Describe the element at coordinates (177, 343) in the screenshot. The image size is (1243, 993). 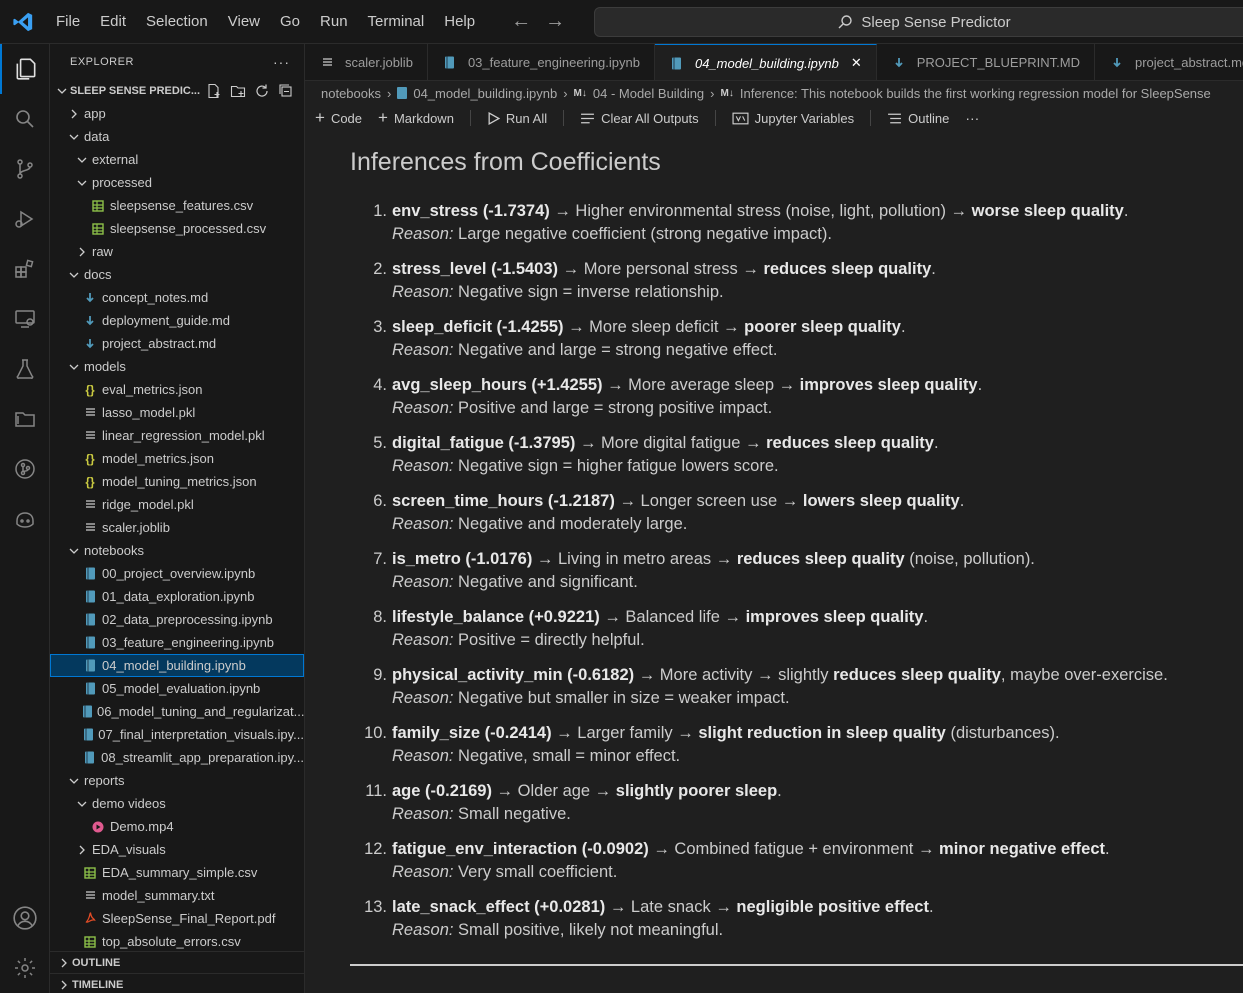
I see `tree-file: project_abstract.md` at that location.